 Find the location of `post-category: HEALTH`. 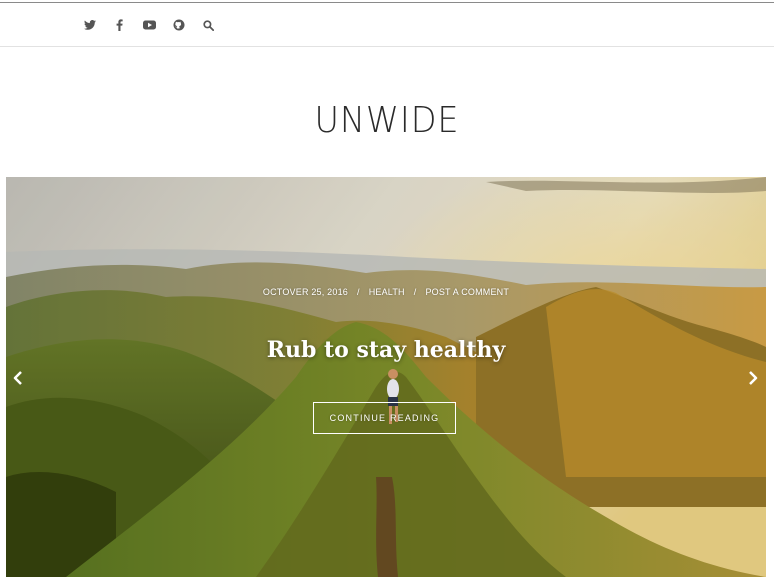

post-category: HEALTH is located at coordinates (387, 292).